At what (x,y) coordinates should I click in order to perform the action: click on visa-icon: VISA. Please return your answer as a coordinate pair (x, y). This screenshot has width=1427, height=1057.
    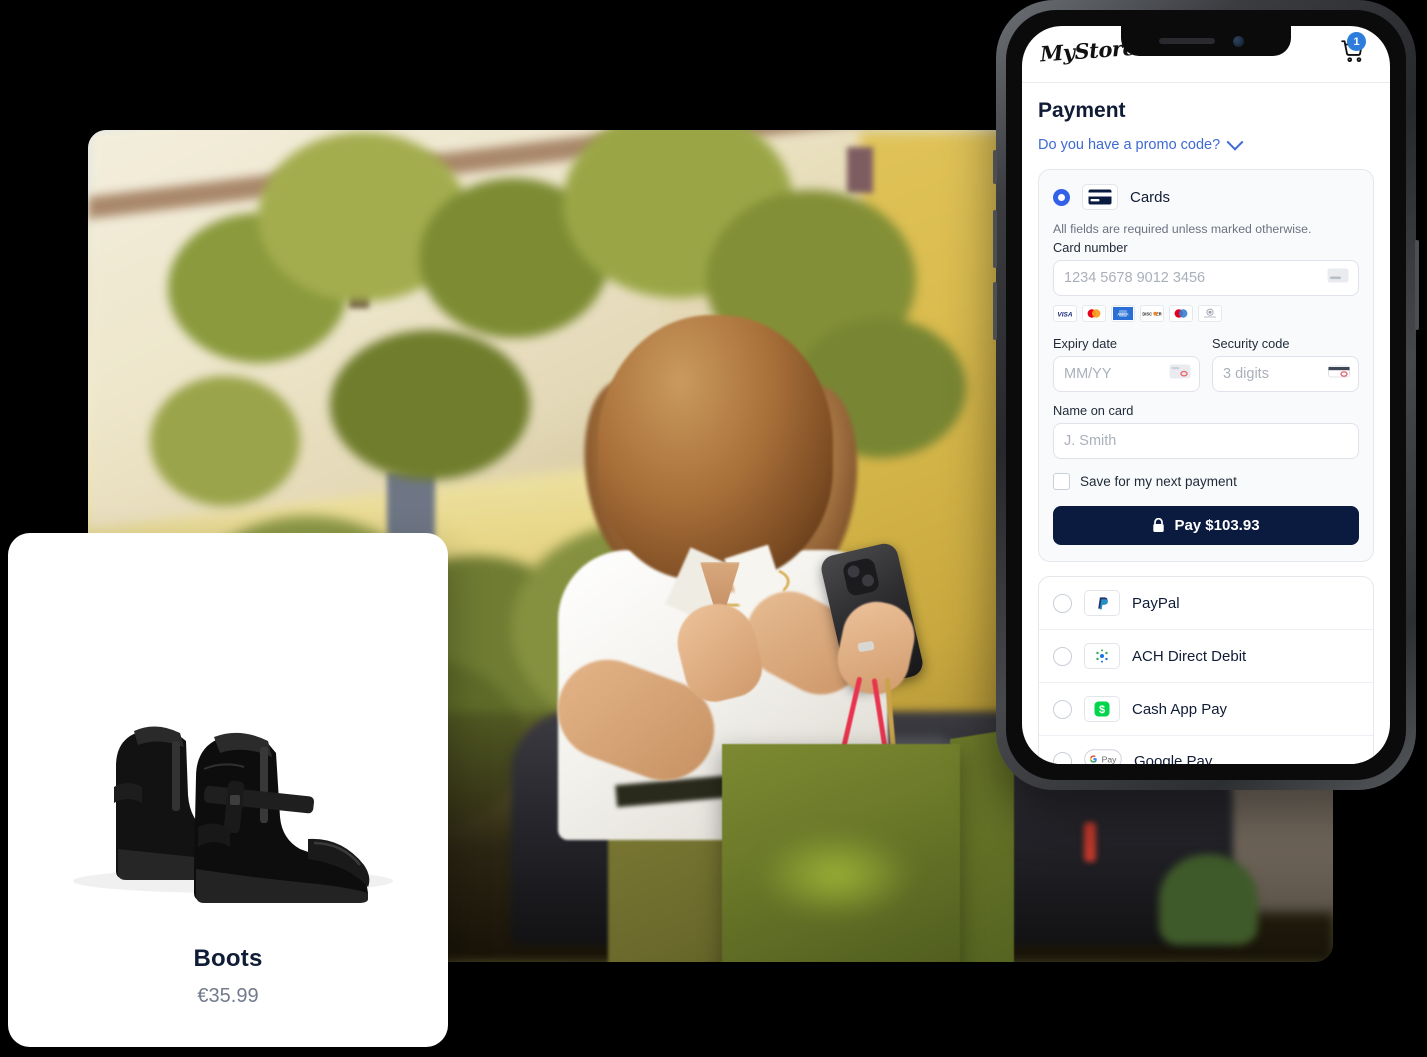
    Looking at the image, I should click on (1065, 313).